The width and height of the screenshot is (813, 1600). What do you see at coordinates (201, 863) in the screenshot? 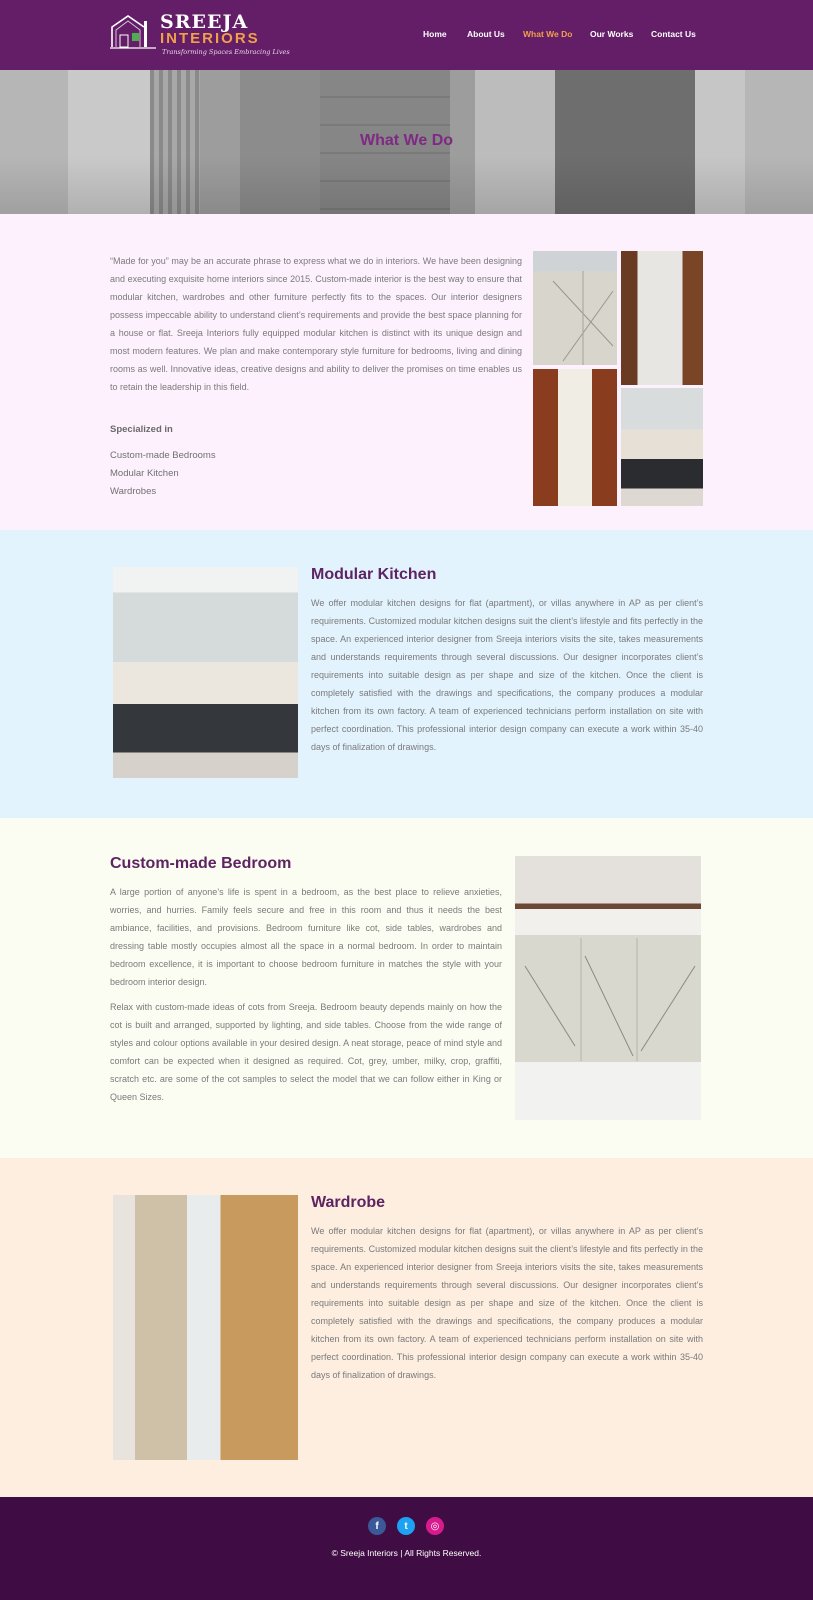
I see `bedroom-title: Custom-made Bedroom` at bounding box center [201, 863].